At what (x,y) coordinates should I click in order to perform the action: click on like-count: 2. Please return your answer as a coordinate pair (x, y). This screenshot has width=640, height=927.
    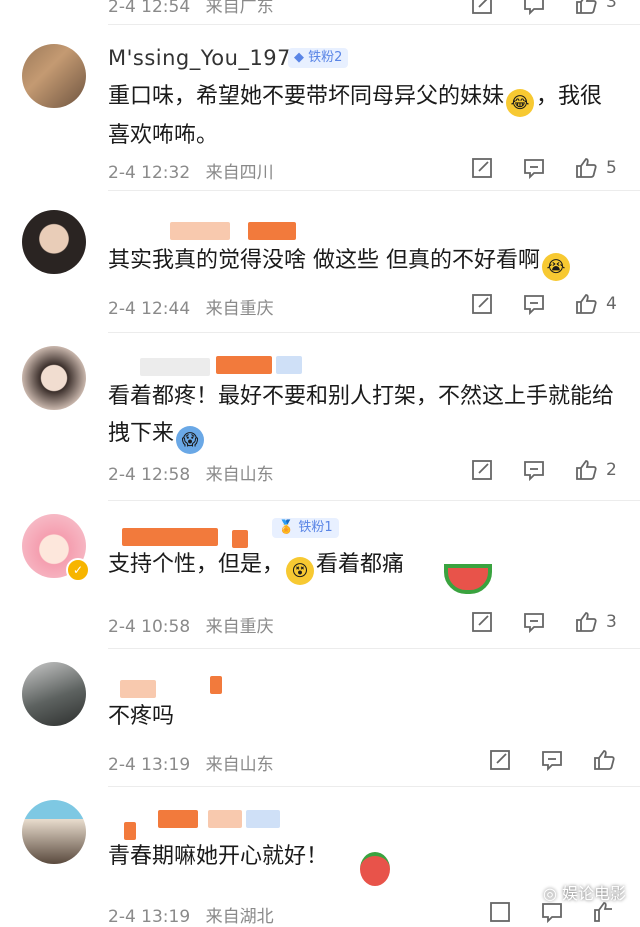
    Looking at the image, I should click on (611, 470).